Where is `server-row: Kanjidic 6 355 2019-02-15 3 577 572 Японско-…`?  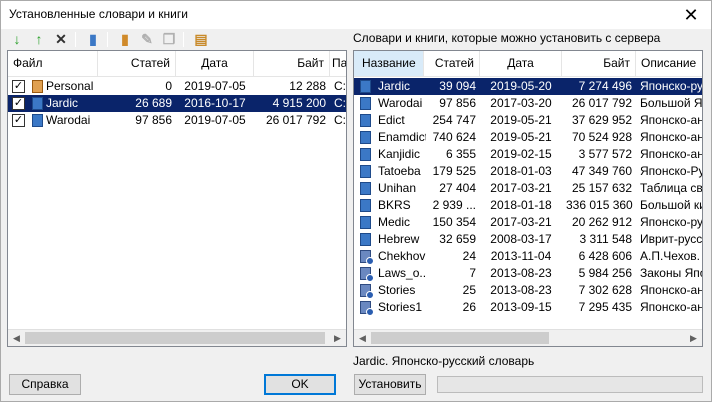 server-row: Kanjidic 6 355 2019-02-15 3 577 572 Японско-… is located at coordinates (528, 154).